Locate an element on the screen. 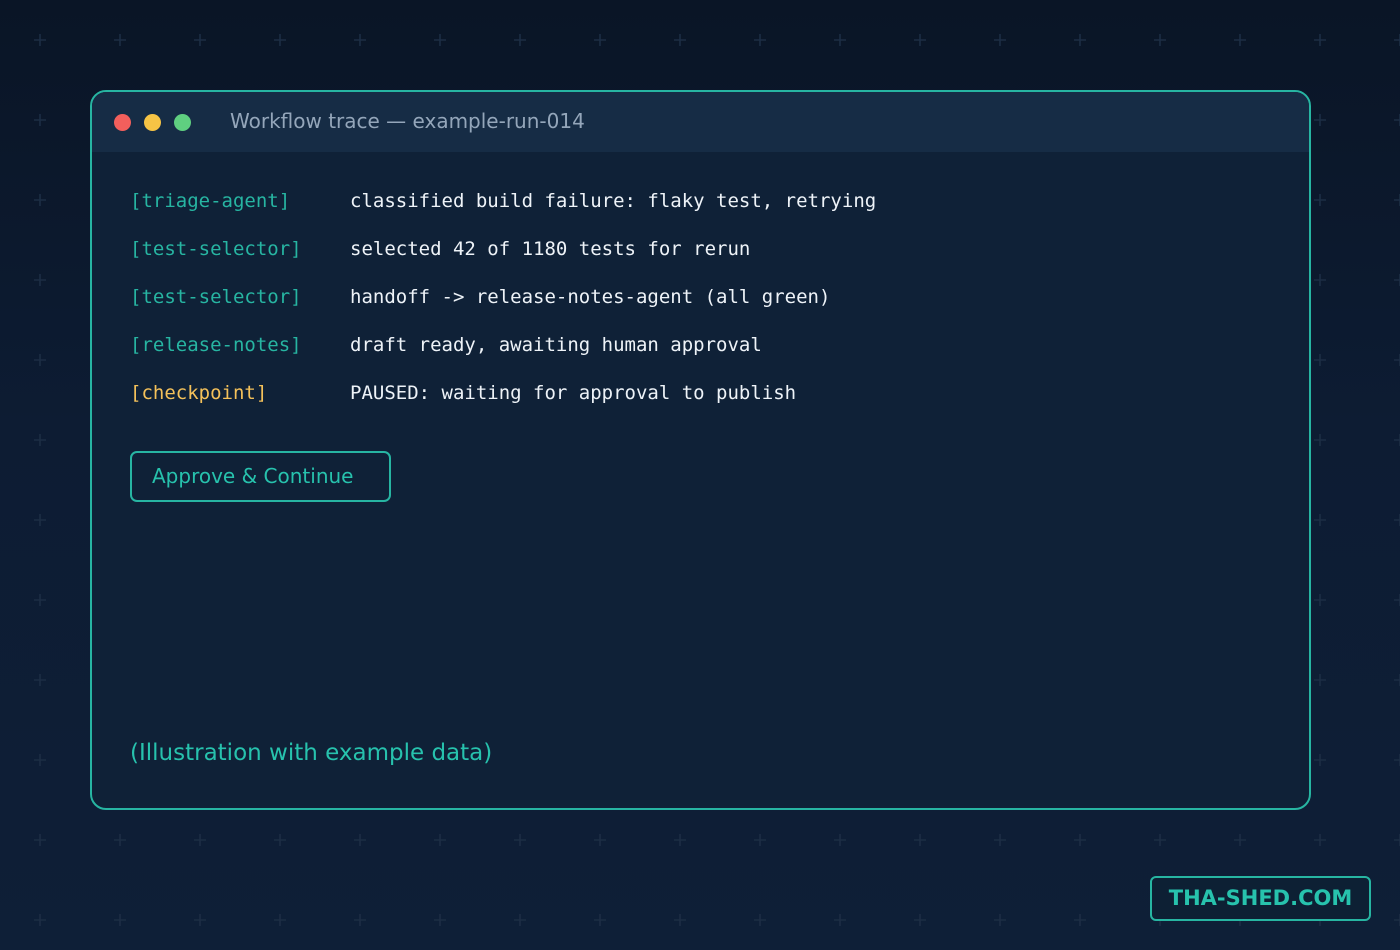 The height and width of the screenshot is (950, 1400). checkpoint-message: PAUSED: waiting for approval to publish is located at coordinates (573, 393).